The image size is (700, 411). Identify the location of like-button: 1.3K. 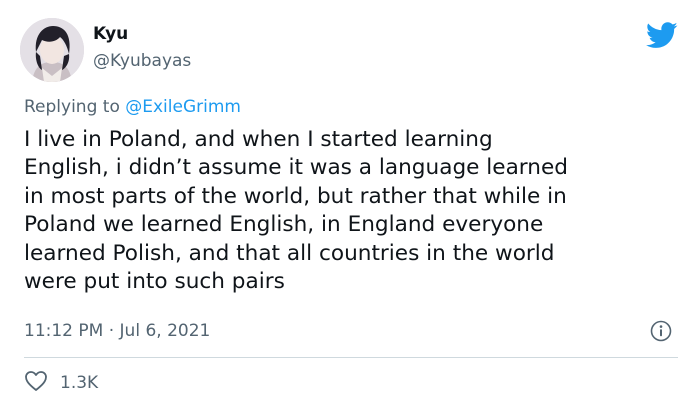
(61, 383).